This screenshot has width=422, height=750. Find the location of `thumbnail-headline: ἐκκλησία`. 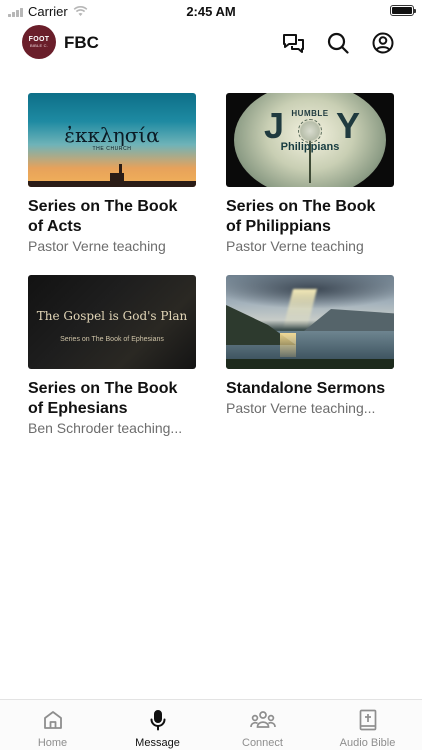

thumbnail-headline: ἐκκλησία is located at coordinates (112, 135).